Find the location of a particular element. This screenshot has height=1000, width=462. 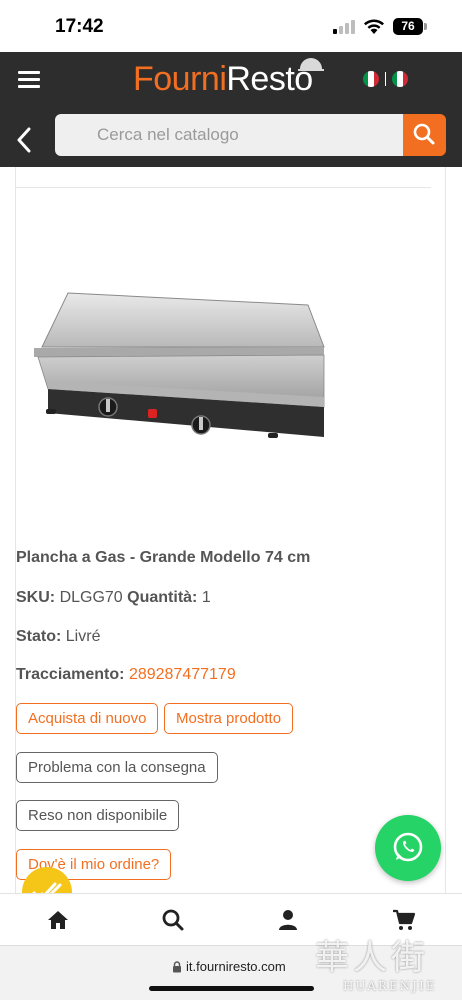

status-row: Stato: Livré is located at coordinates (58, 637).